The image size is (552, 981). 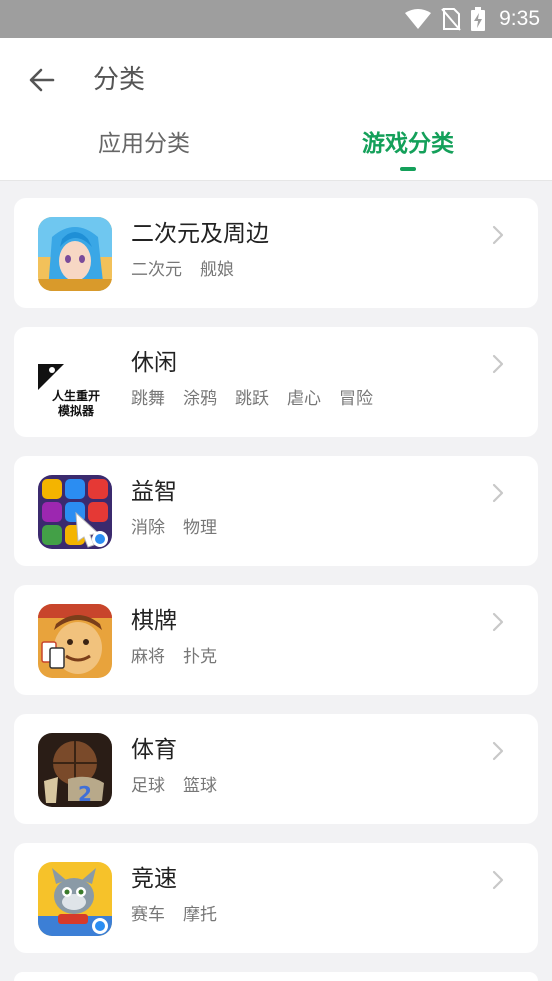 I want to click on category-title: 竞速, so click(x=154, y=879).